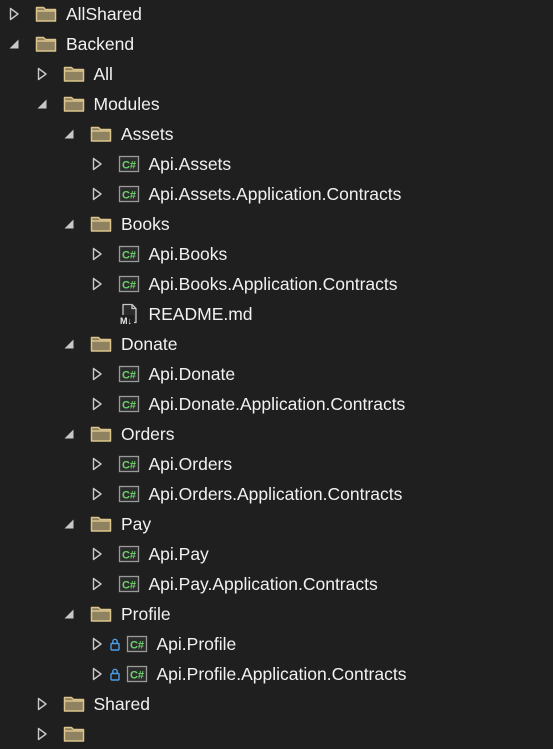 The height and width of the screenshot is (749, 553). I want to click on tree-item-label: Books, so click(145, 224).